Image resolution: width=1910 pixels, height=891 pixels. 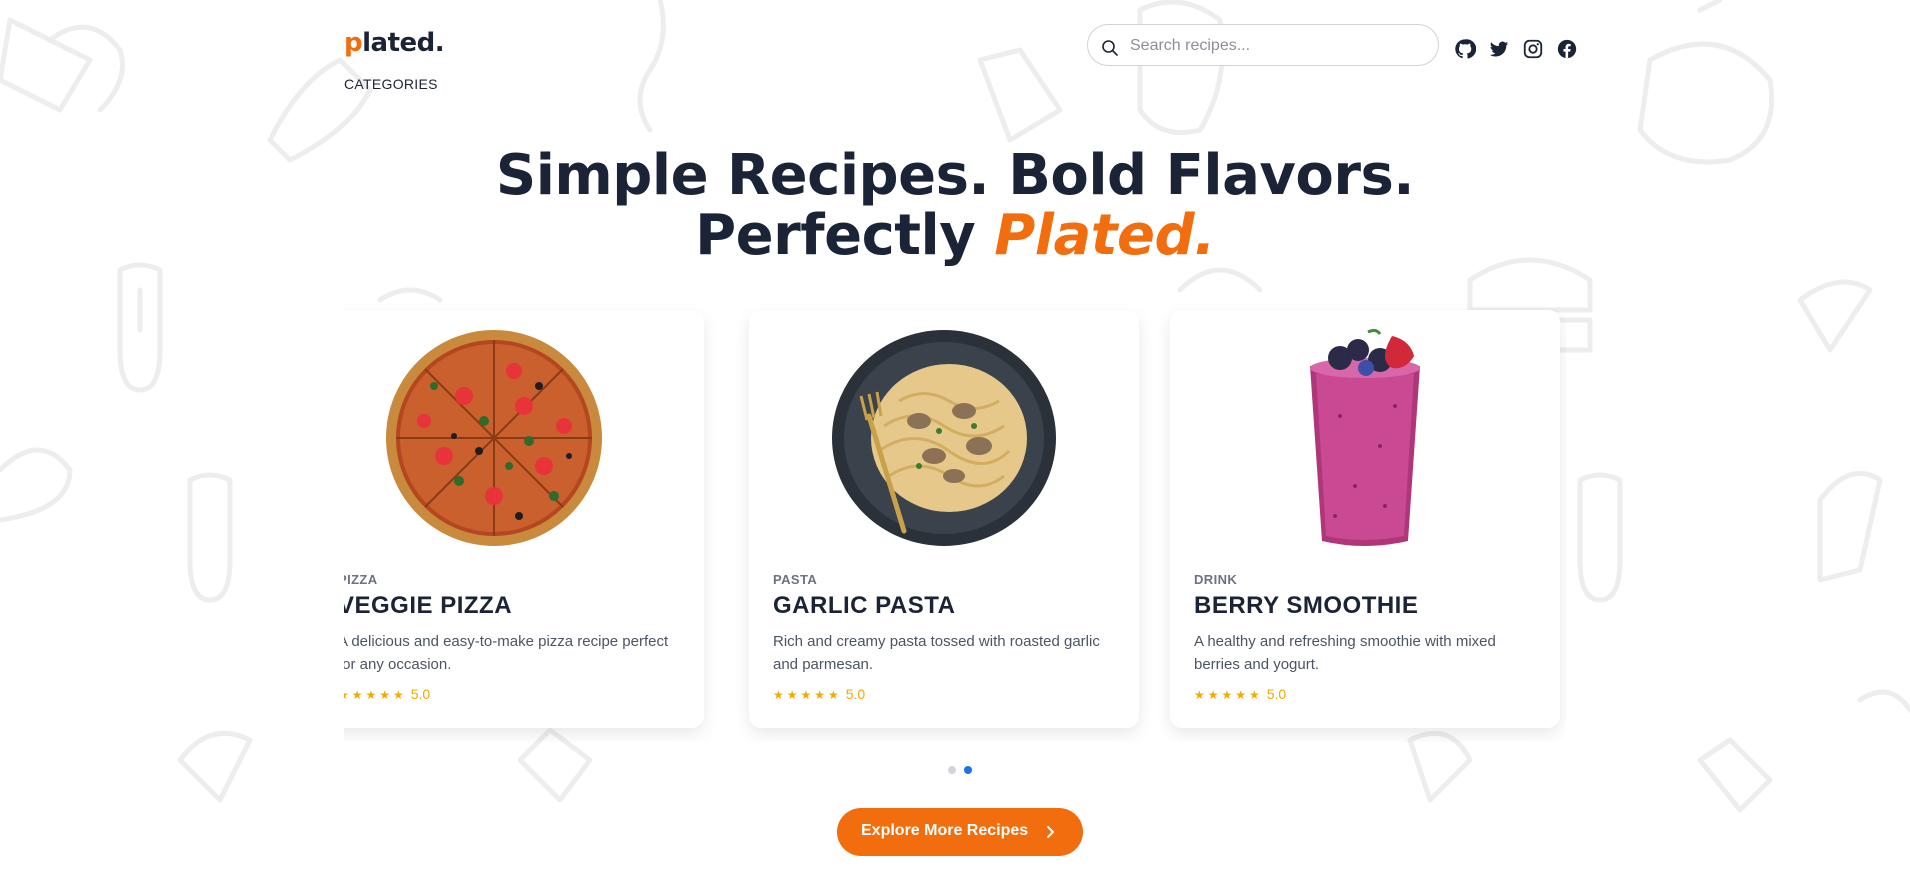 I want to click on hero-line-1: Simple Recipes. Bold Flavors., so click(x=955, y=175).